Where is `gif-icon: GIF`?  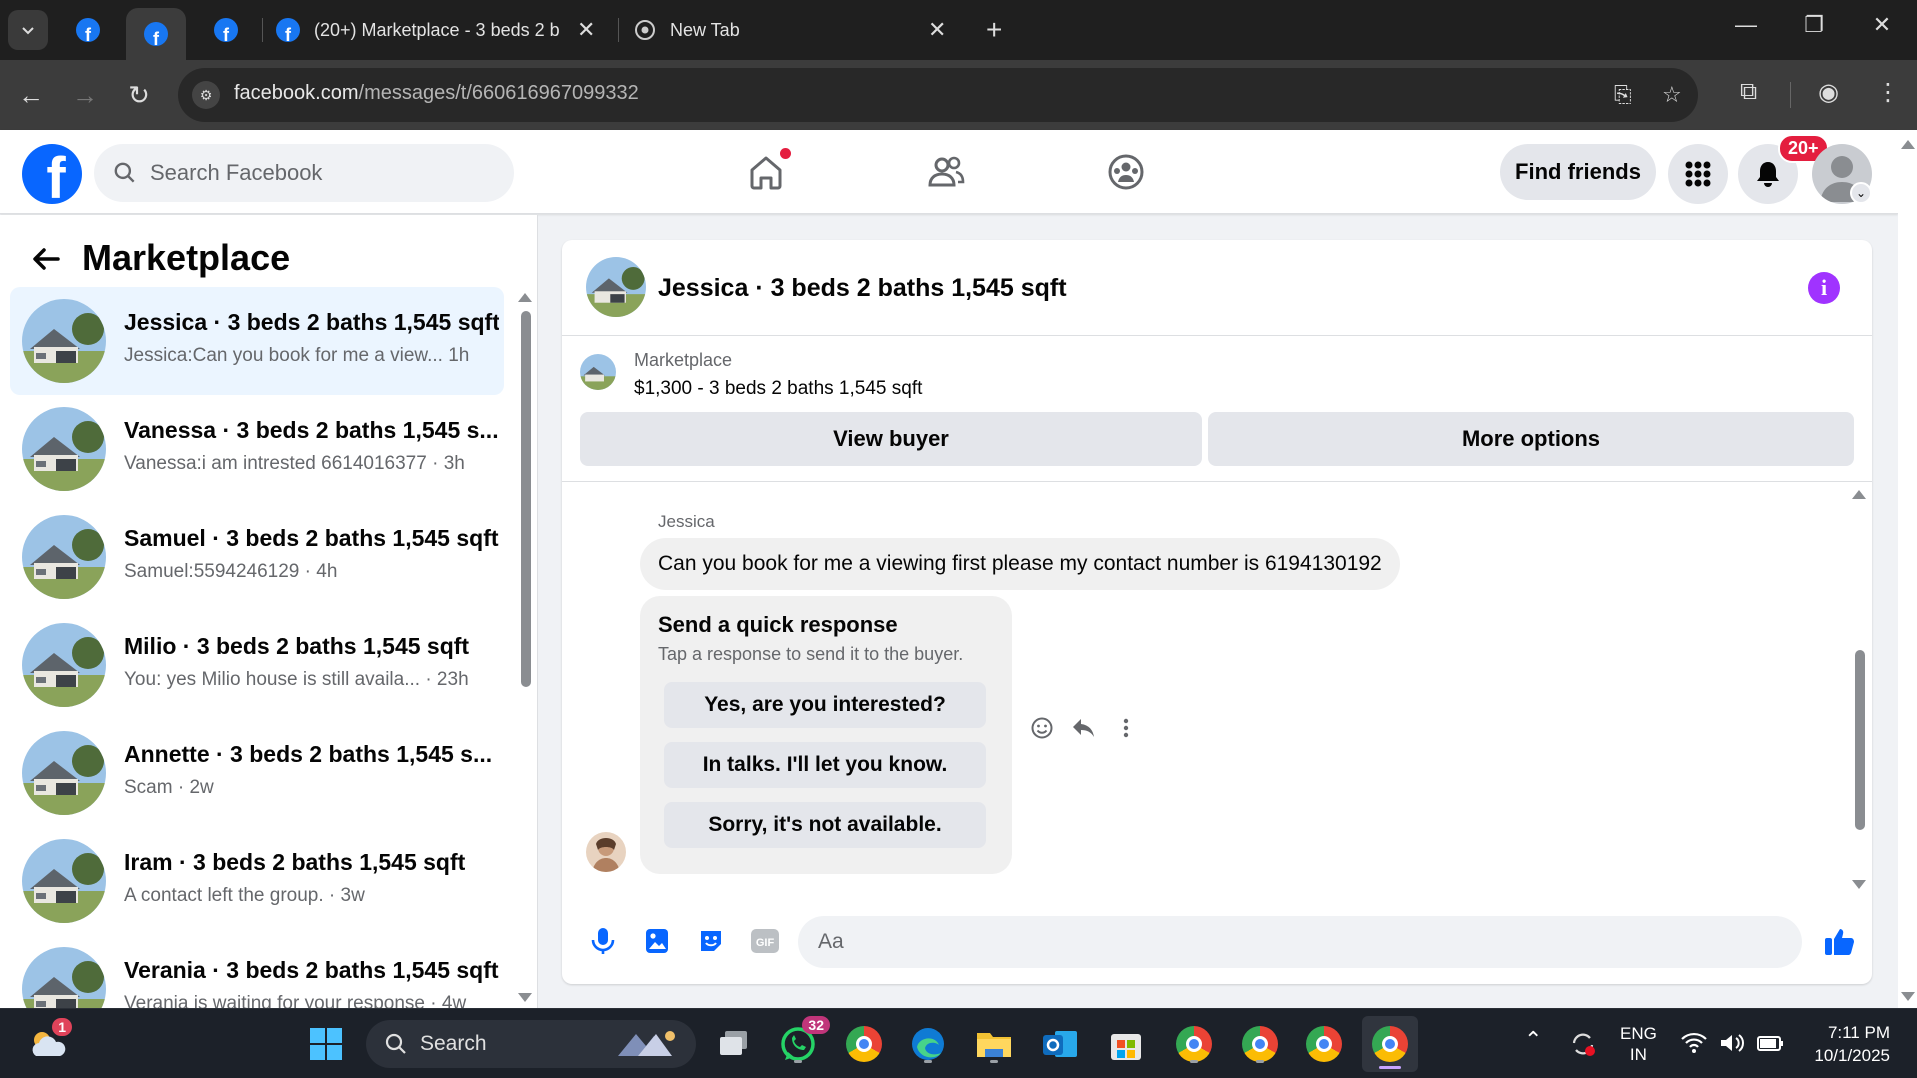 gif-icon: GIF is located at coordinates (765, 941).